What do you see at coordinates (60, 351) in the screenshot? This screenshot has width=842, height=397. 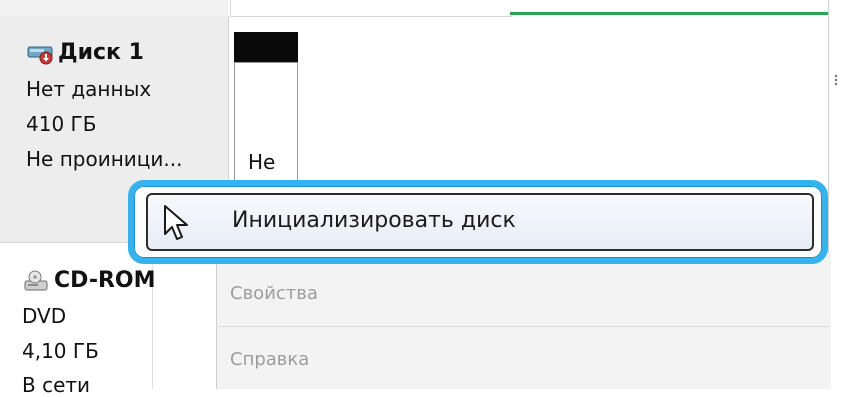 I see `cdrom-size: 4,10 ГБ` at bounding box center [60, 351].